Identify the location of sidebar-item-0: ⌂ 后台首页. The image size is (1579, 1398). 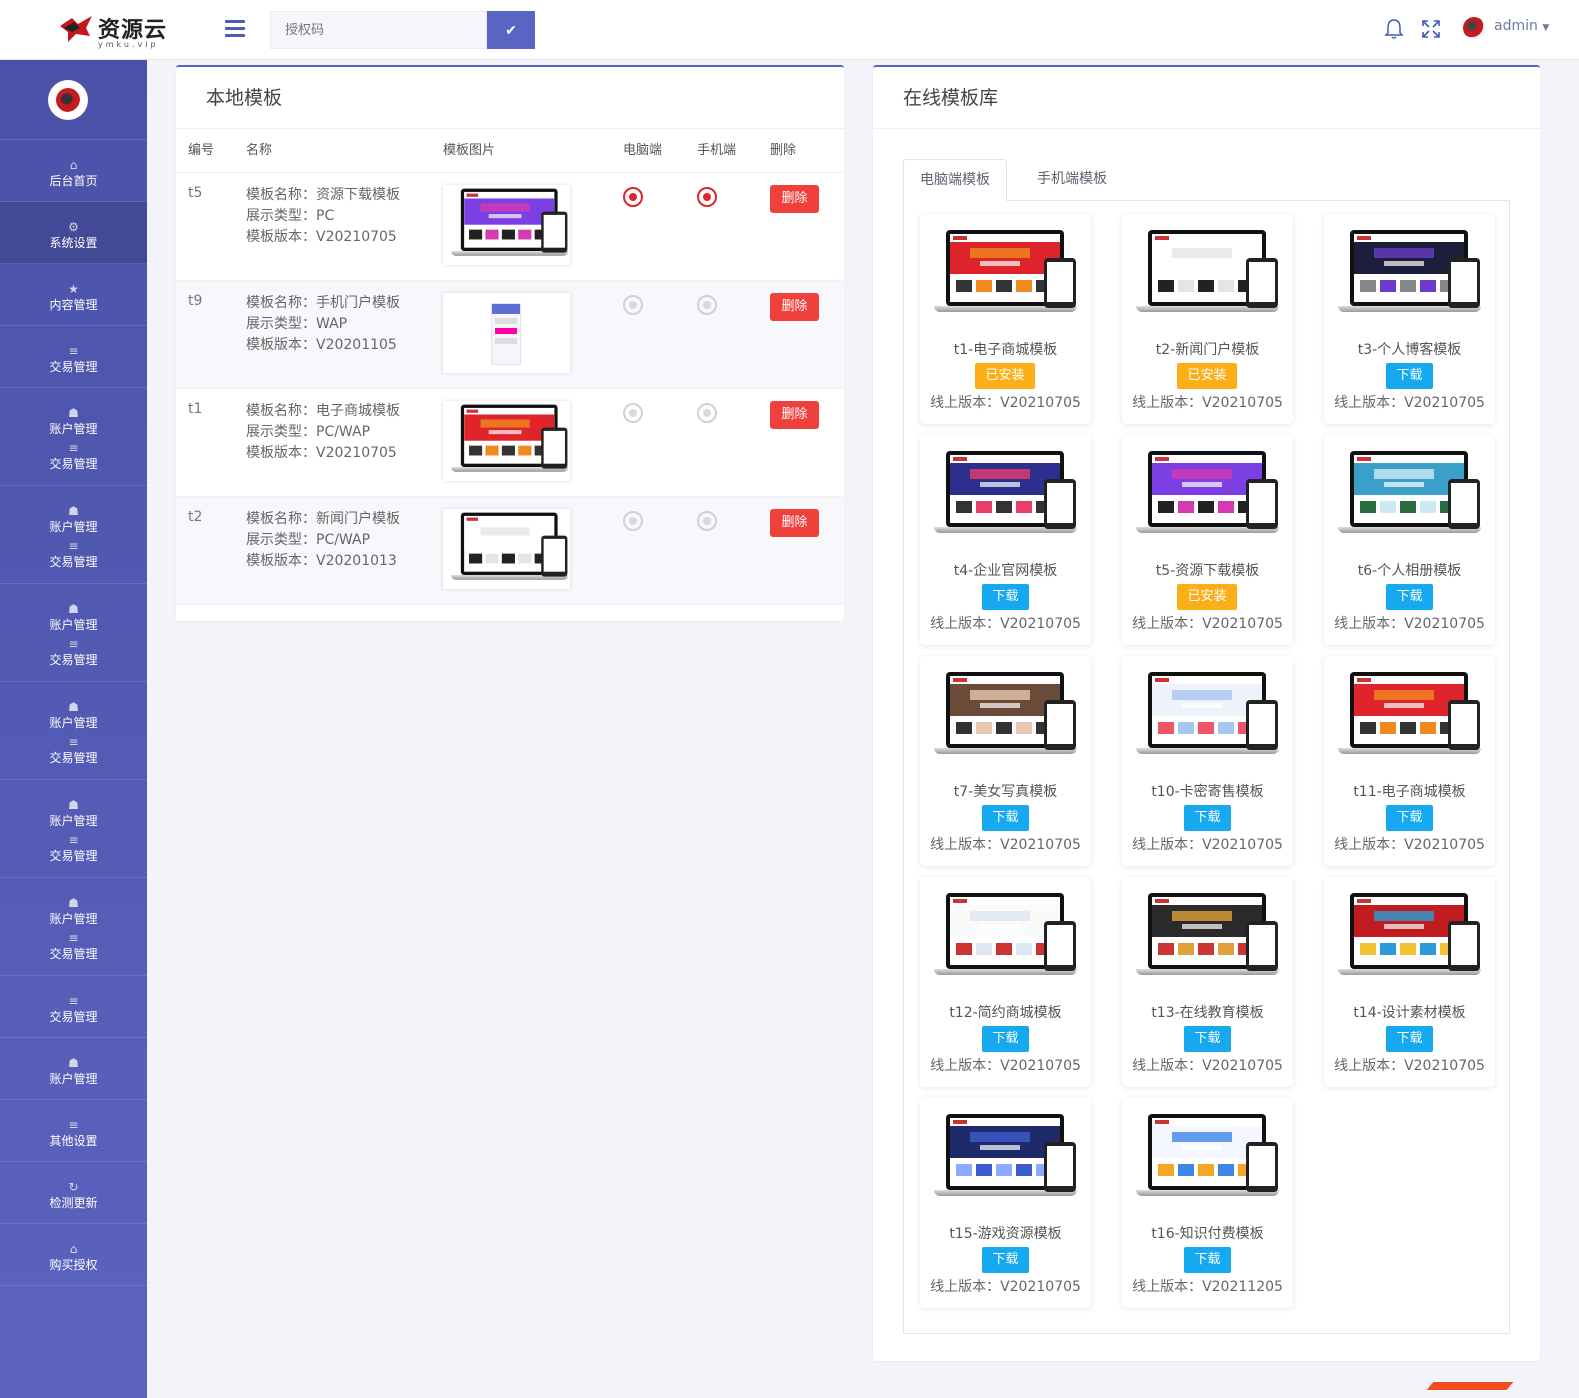
(73, 171).